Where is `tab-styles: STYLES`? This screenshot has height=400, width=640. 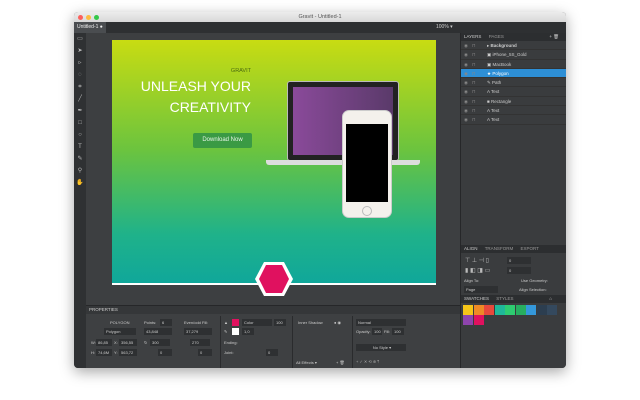 tab-styles: STYLES is located at coordinates (504, 298).